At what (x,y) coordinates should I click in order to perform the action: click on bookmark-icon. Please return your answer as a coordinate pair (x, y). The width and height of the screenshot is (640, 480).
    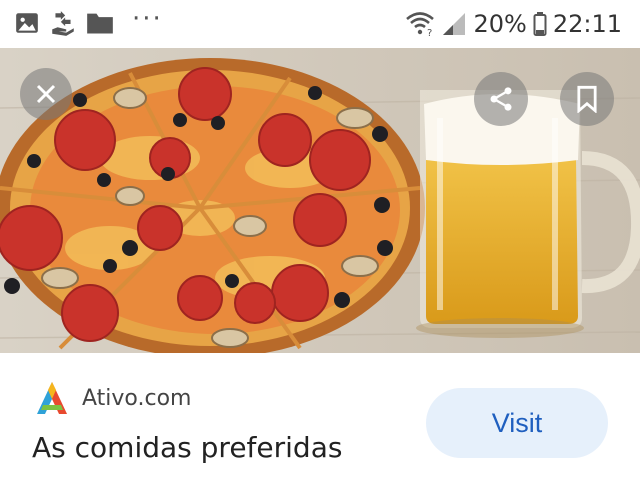
    Looking at the image, I should click on (587, 99).